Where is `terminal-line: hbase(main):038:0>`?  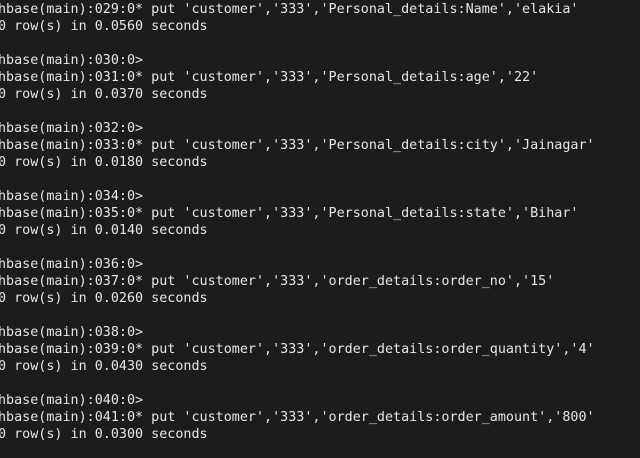 terminal-line: hbase(main):038:0> is located at coordinates (72, 332).